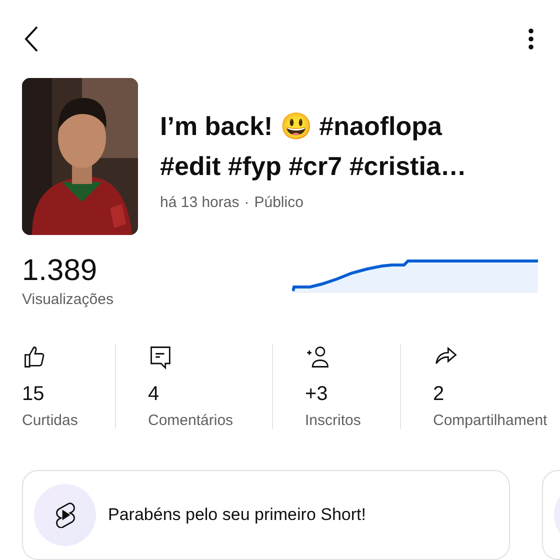  I want to click on visibility-label: Público, so click(279, 202).